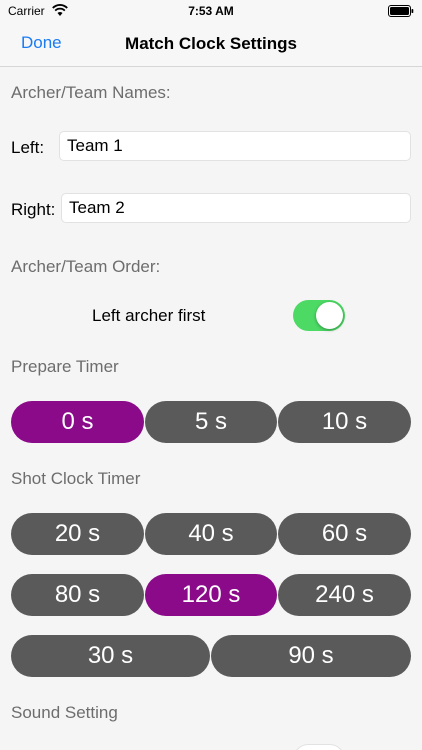  I want to click on status-time: 7:53 AM, so click(211, 11).